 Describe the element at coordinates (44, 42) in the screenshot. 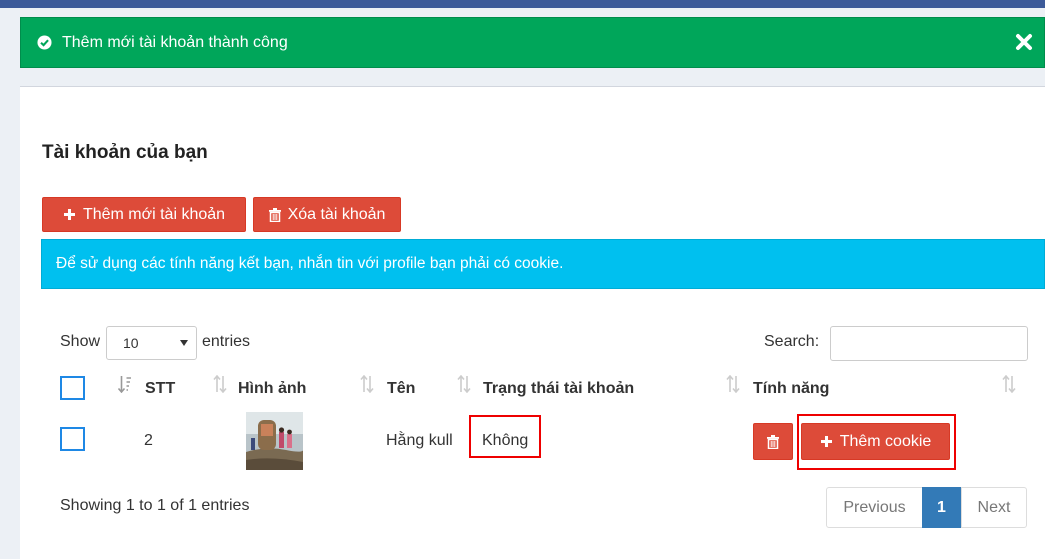

I see `check-circle-icon` at that location.